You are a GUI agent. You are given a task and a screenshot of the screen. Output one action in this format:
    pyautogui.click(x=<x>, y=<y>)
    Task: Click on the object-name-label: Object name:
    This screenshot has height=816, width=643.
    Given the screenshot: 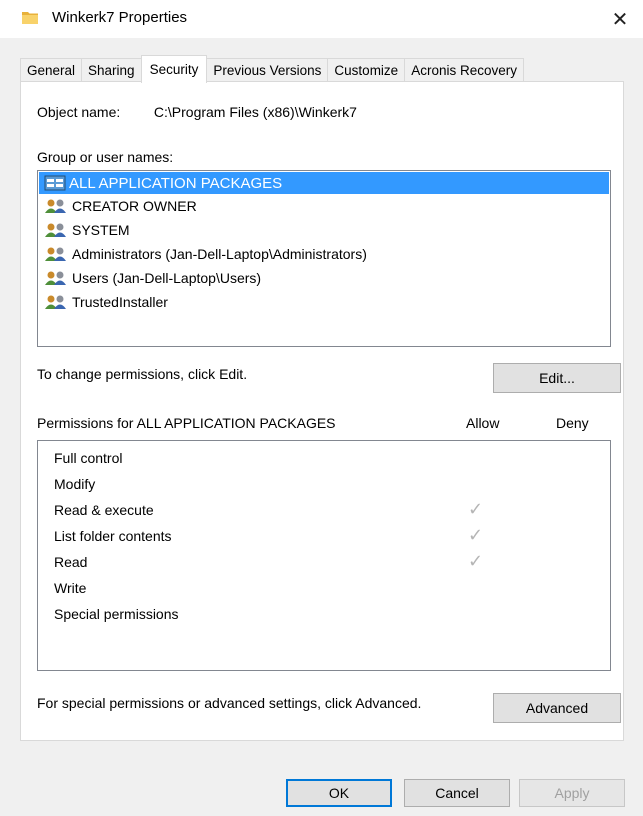 What is the action you would take?
    pyautogui.click(x=79, y=112)
    